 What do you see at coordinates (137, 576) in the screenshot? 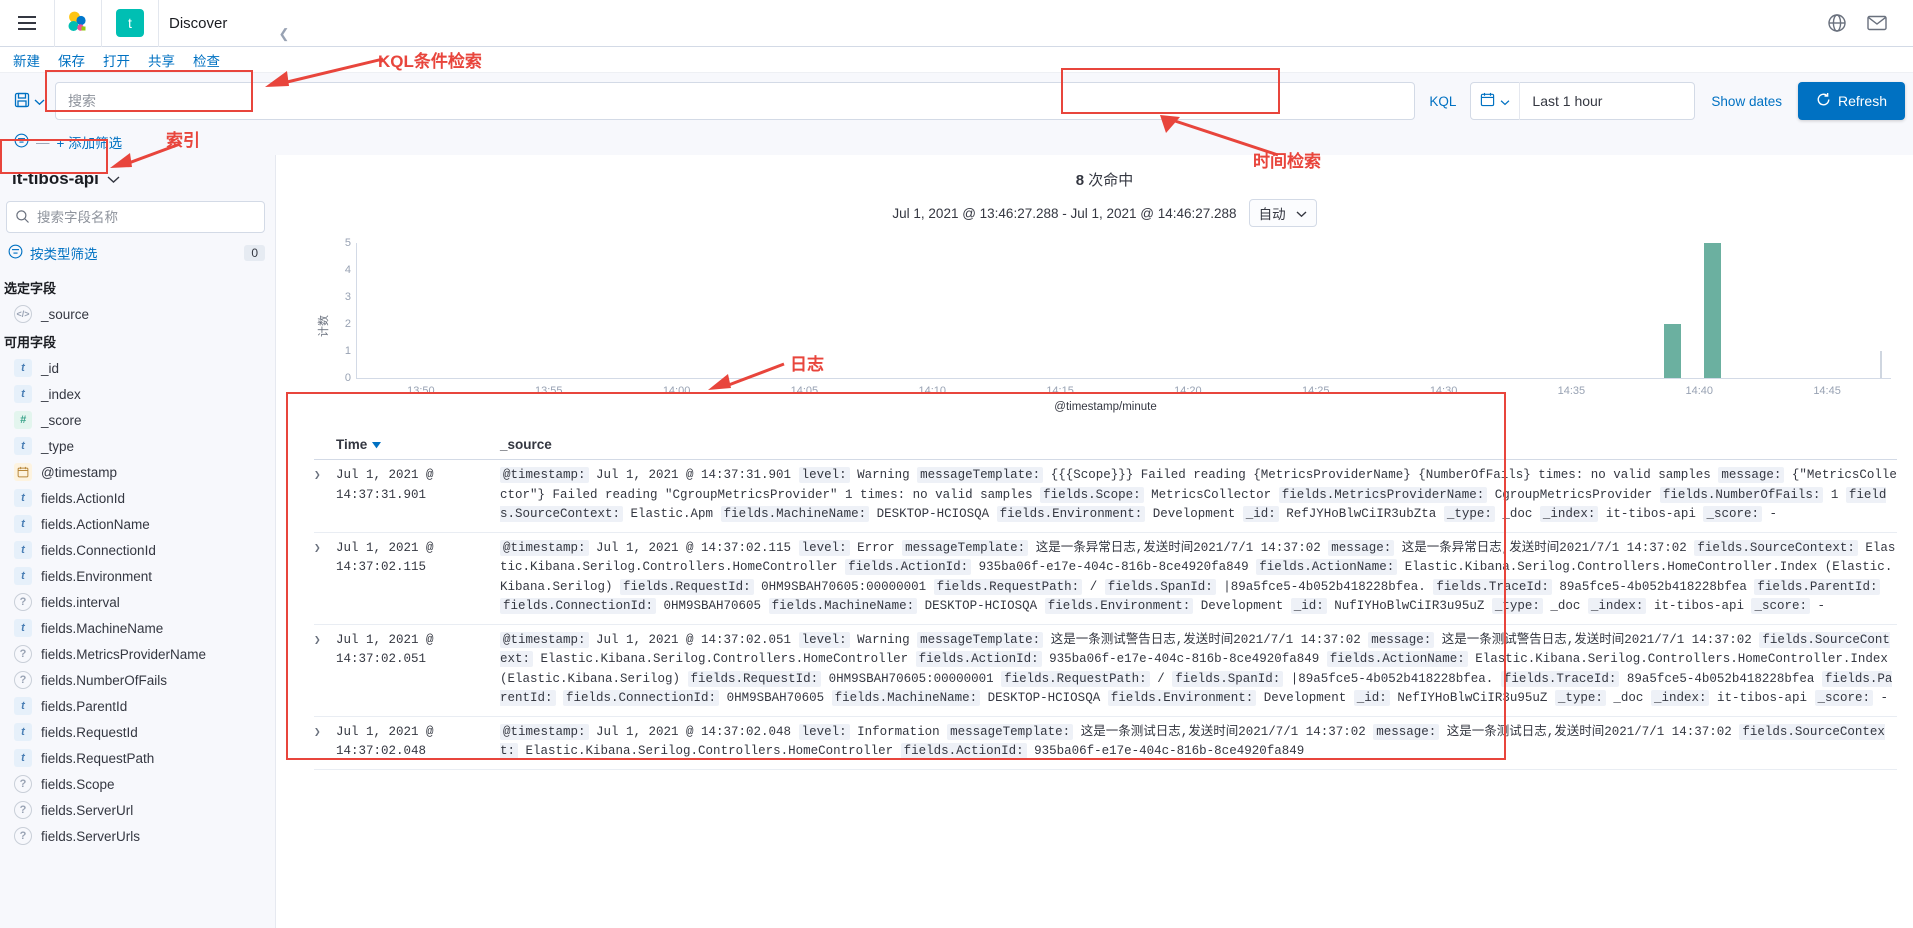
I see `field-item: t fields.Environment` at bounding box center [137, 576].